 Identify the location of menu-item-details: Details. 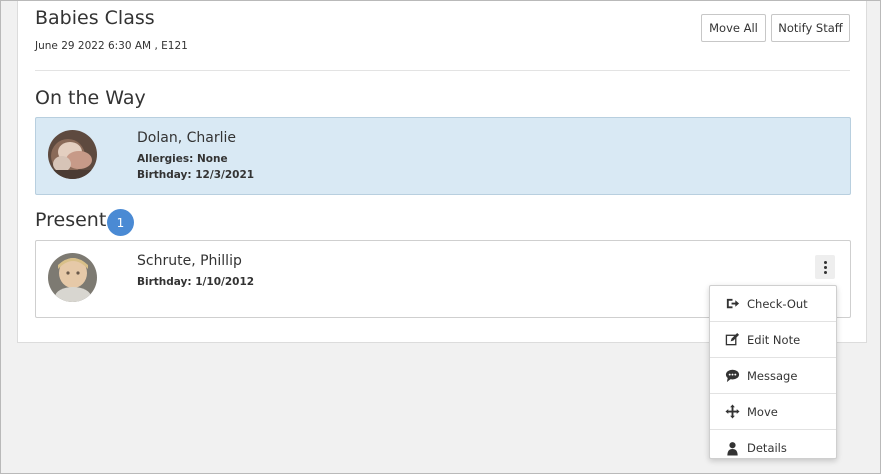
(773, 448).